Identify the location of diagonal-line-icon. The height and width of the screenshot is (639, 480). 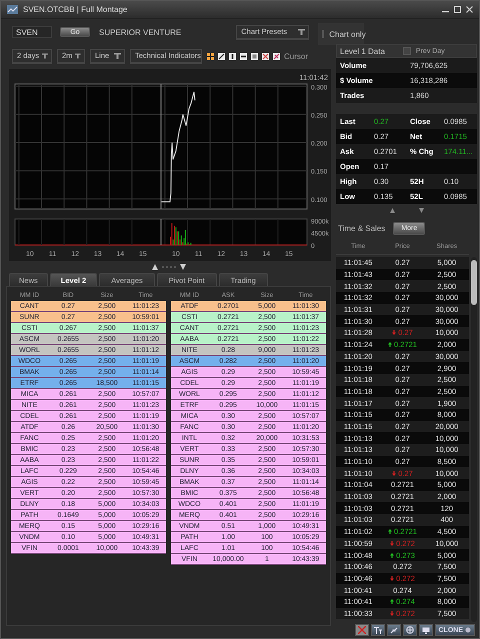
(221, 56).